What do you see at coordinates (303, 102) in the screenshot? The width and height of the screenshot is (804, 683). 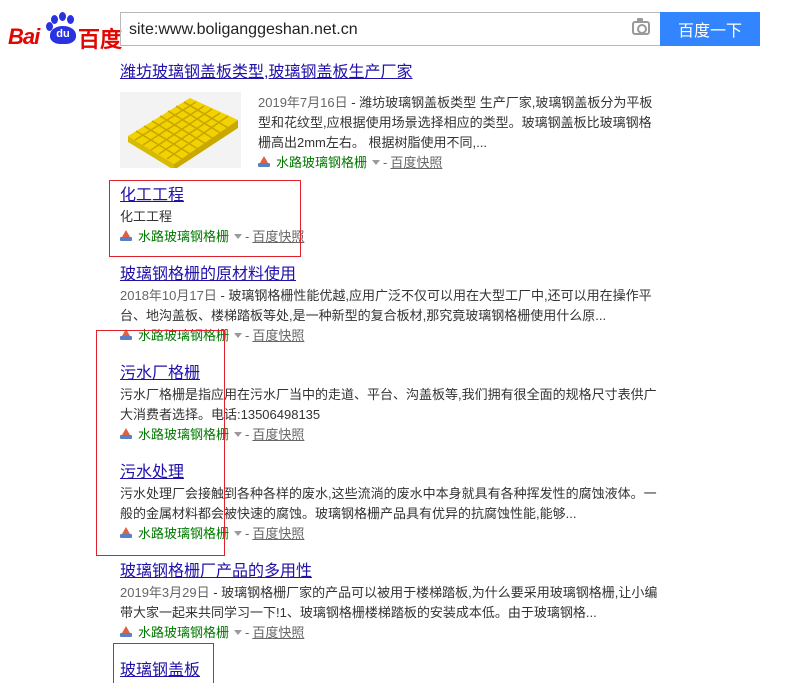 I see `result-date: 2019年7月16日` at bounding box center [303, 102].